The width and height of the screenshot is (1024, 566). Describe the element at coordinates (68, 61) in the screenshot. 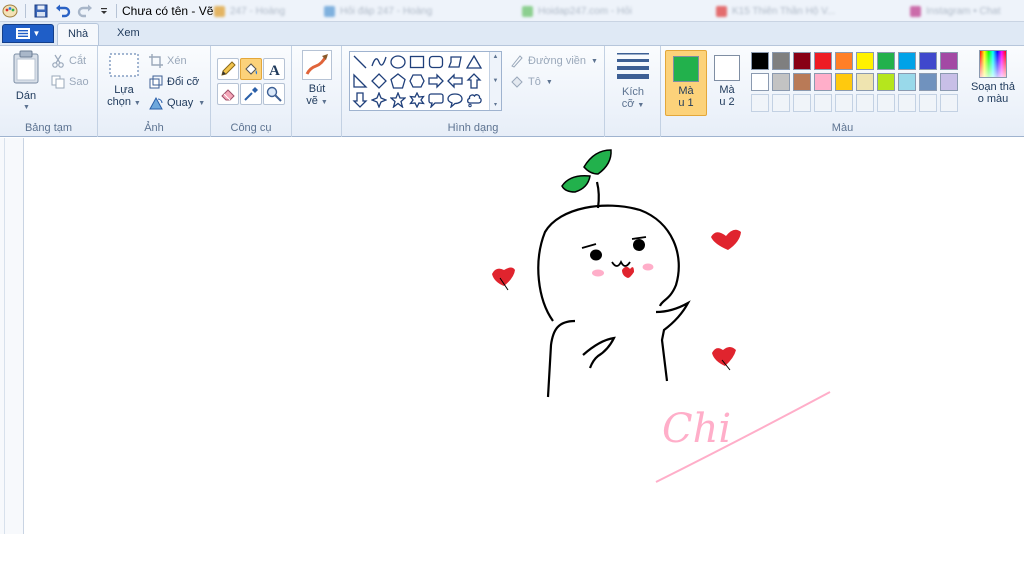

I see `cut-button: Cắt` at that location.